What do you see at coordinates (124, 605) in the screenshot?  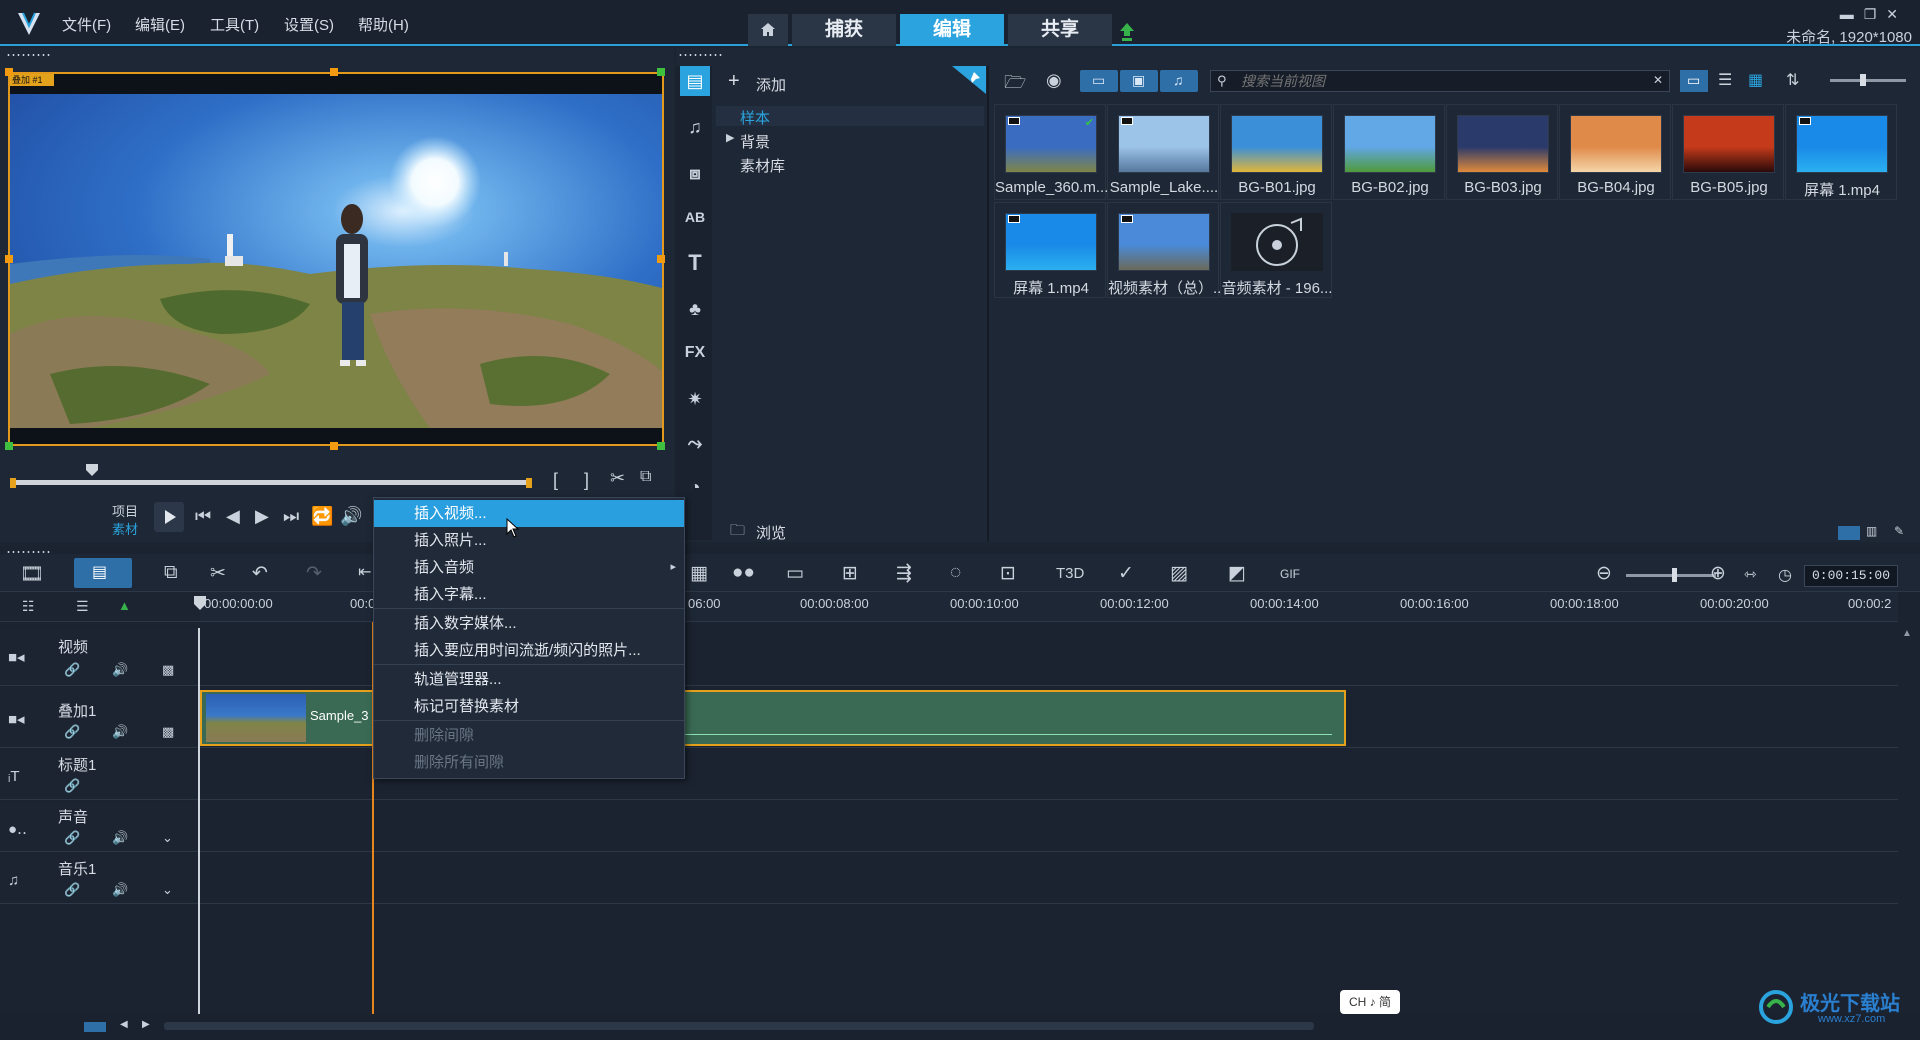 I see `ripple-edit-icon: ▲` at bounding box center [124, 605].